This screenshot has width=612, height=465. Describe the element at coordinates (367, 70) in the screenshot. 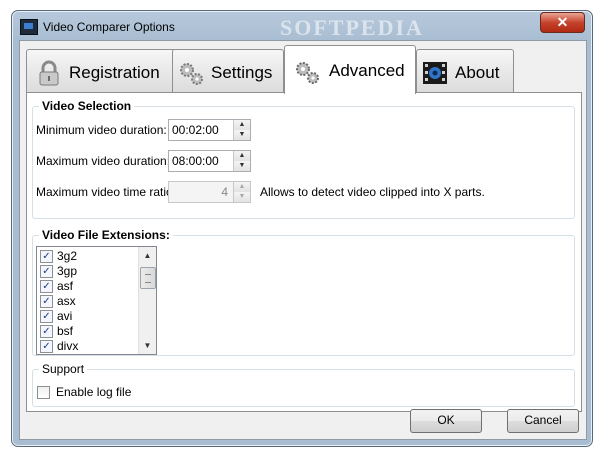

I see `tab-label: Advanced` at that location.